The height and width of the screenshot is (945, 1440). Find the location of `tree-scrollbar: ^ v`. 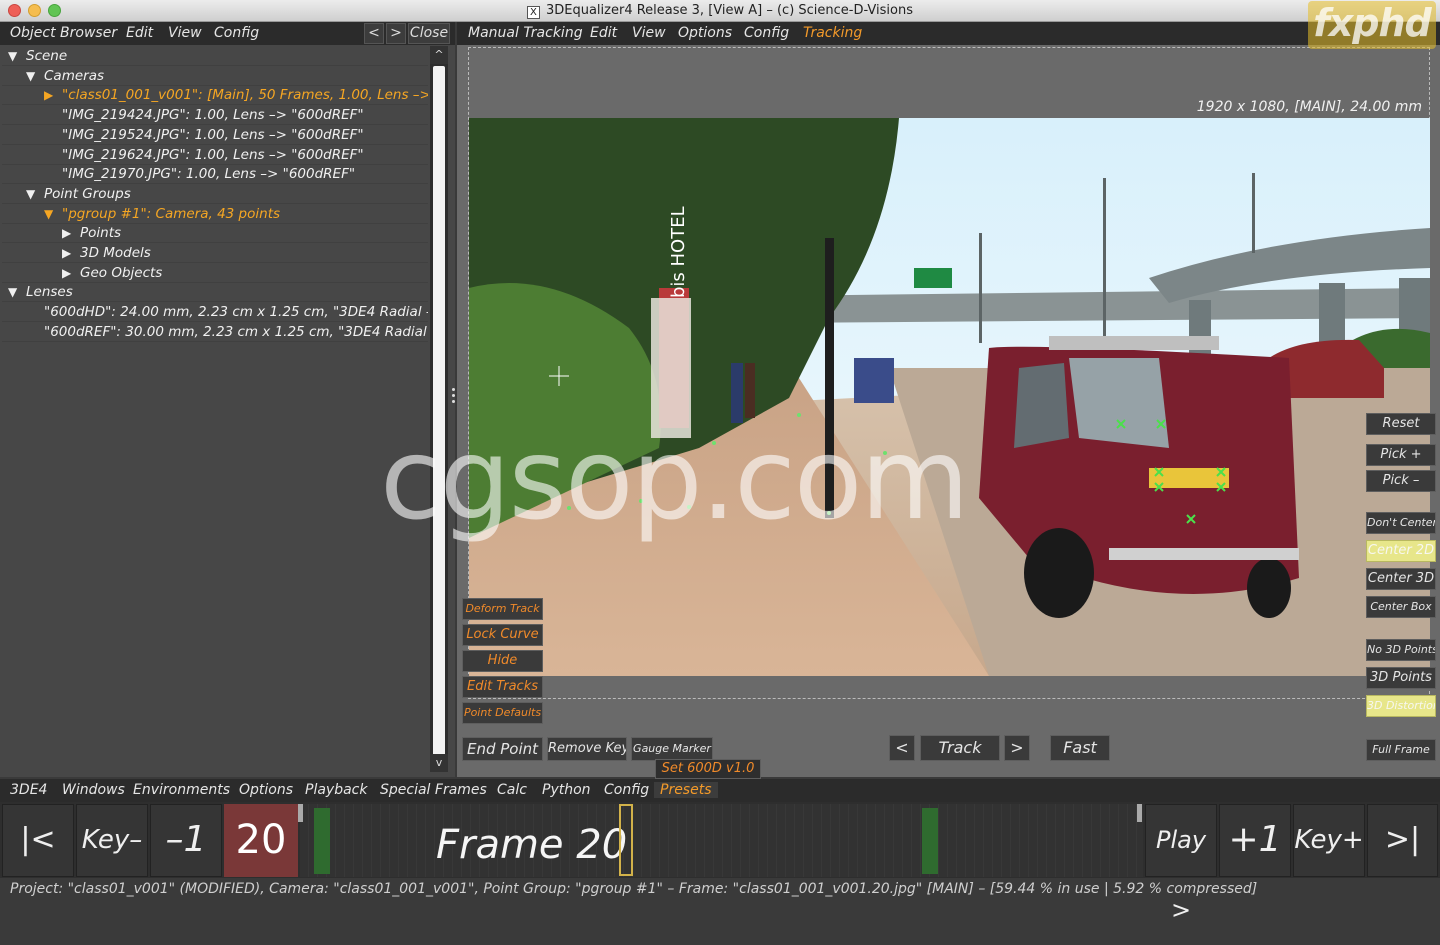

tree-scrollbar: ^ v is located at coordinates (439, 409).